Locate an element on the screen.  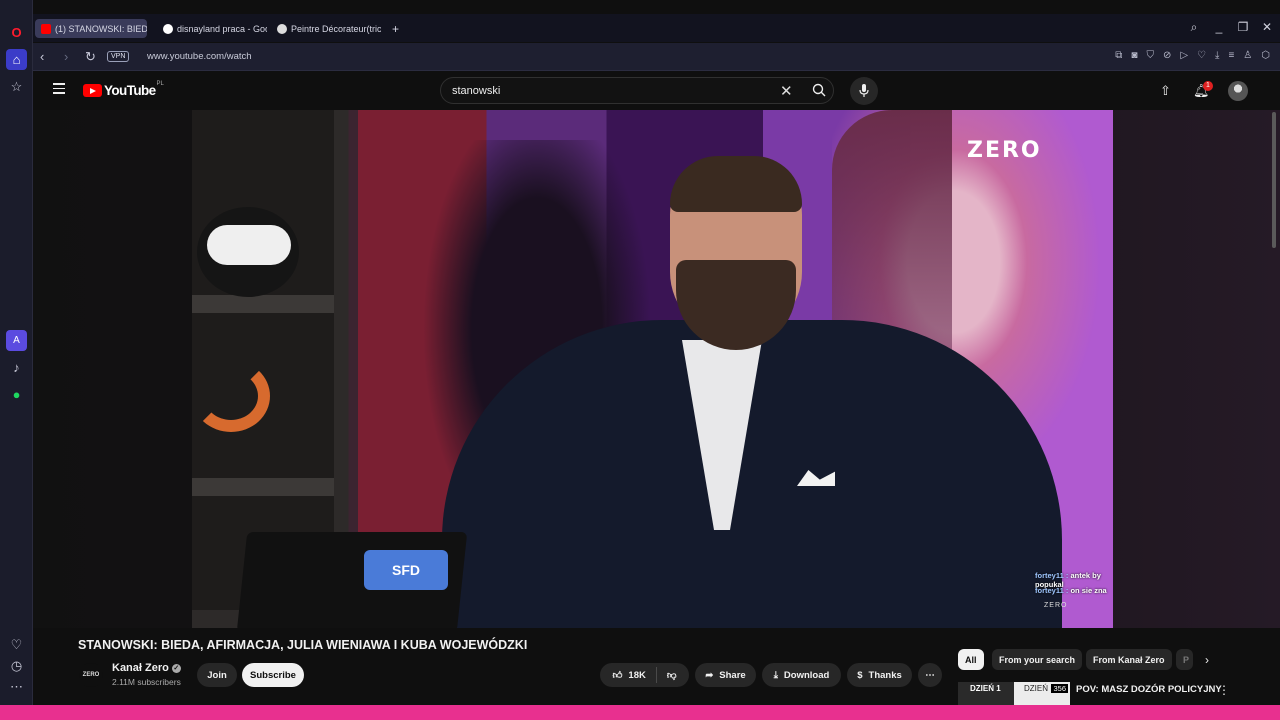
heart-icon: ♡ is located at coordinates (16, 644).